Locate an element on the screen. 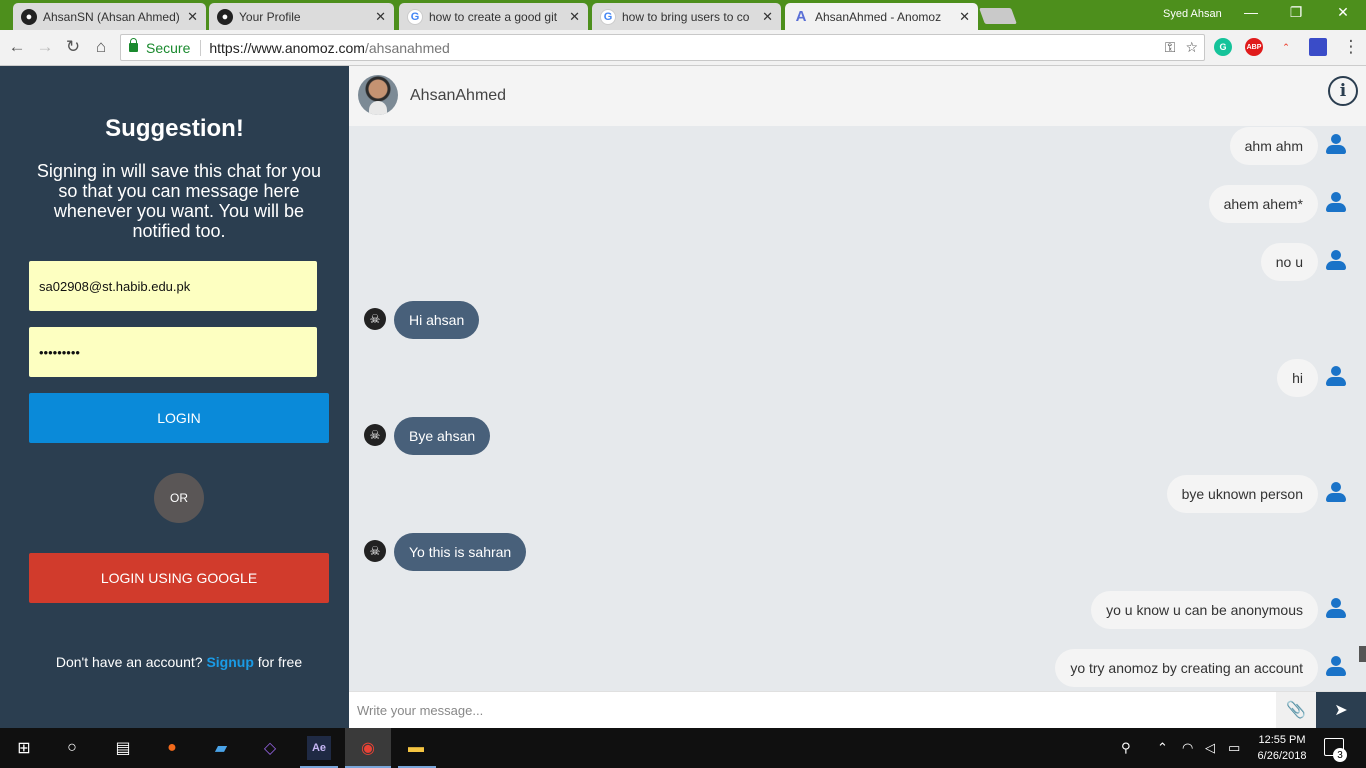 The image size is (1366, 768). task-manager-icon: ▤ is located at coordinates (123, 748).